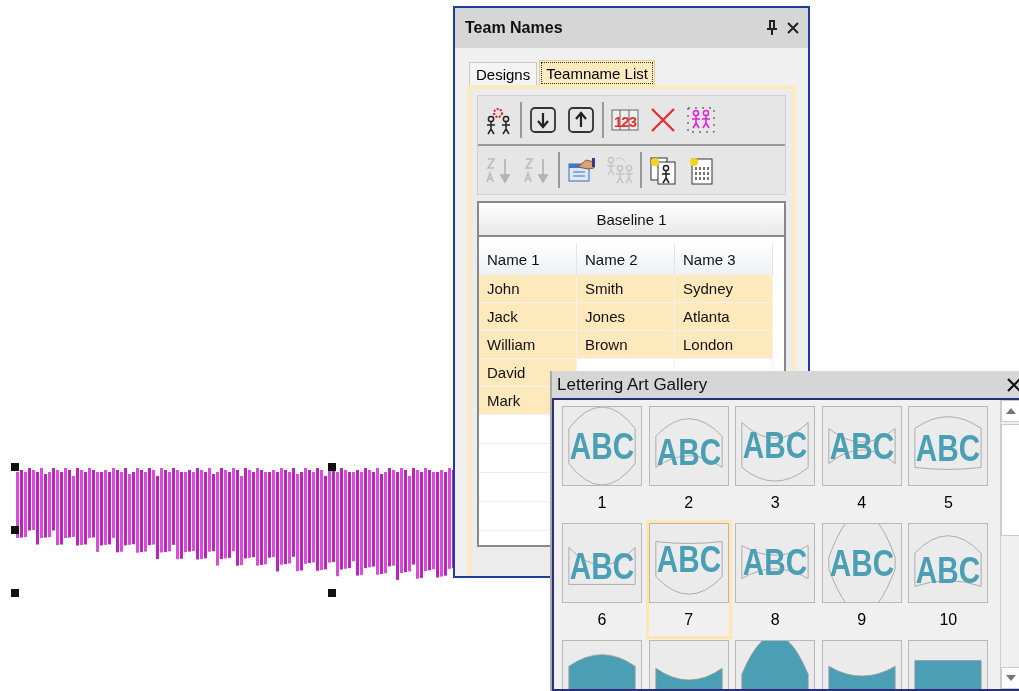  Describe the element at coordinates (528, 317) in the screenshot. I see `table-cell: Jack` at that location.